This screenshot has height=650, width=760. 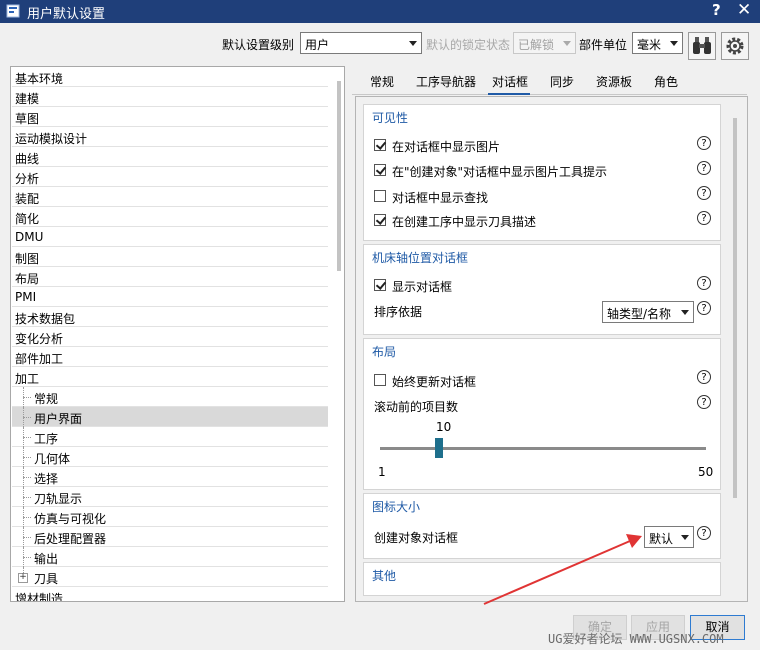 What do you see at coordinates (23, 578) in the screenshot?
I see `expand-icon: +` at bounding box center [23, 578].